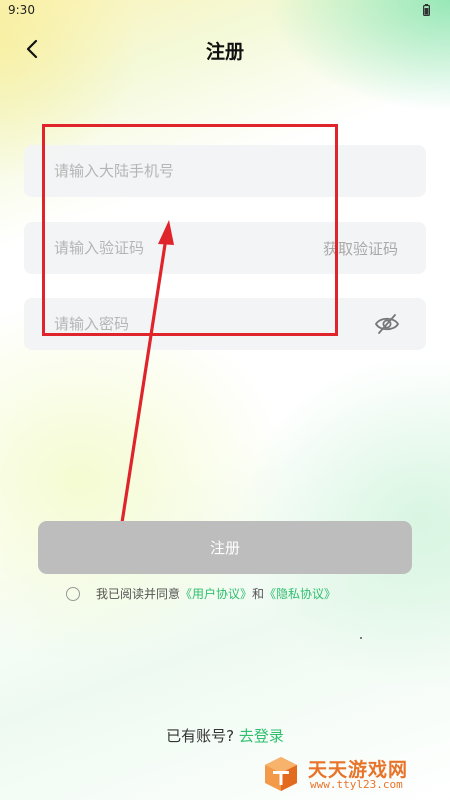 The height and width of the screenshot is (800, 450). What do you see at coordinates (21, 10) in the screenshot?
I see `status-time: 9:30` at bounding box center [21, 10].